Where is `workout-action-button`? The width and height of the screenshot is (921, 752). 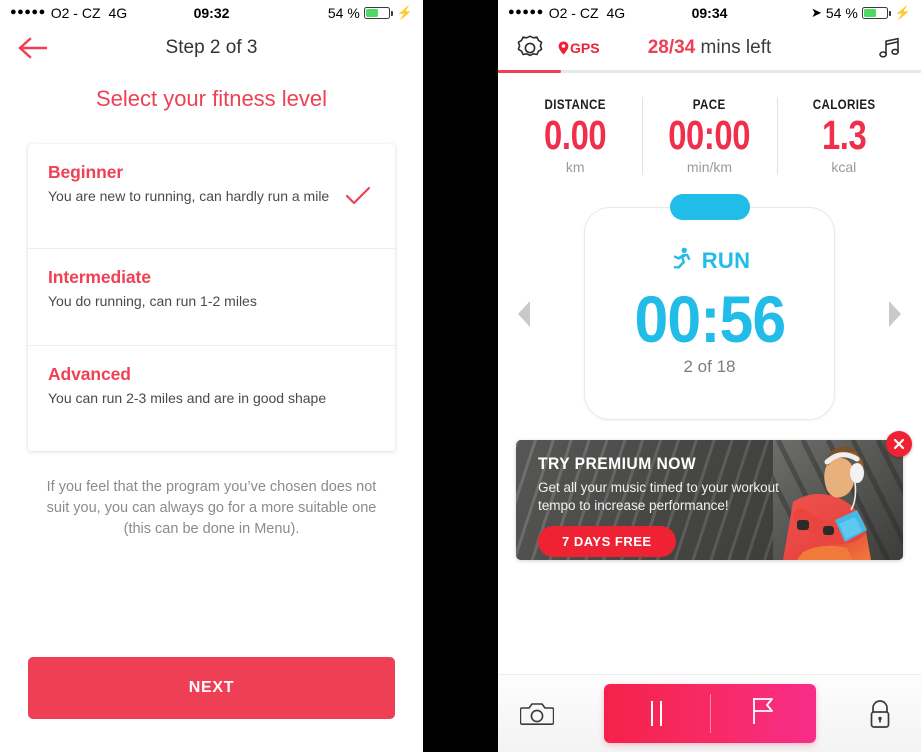
workout-action-button is located at coordinates (709, 713).